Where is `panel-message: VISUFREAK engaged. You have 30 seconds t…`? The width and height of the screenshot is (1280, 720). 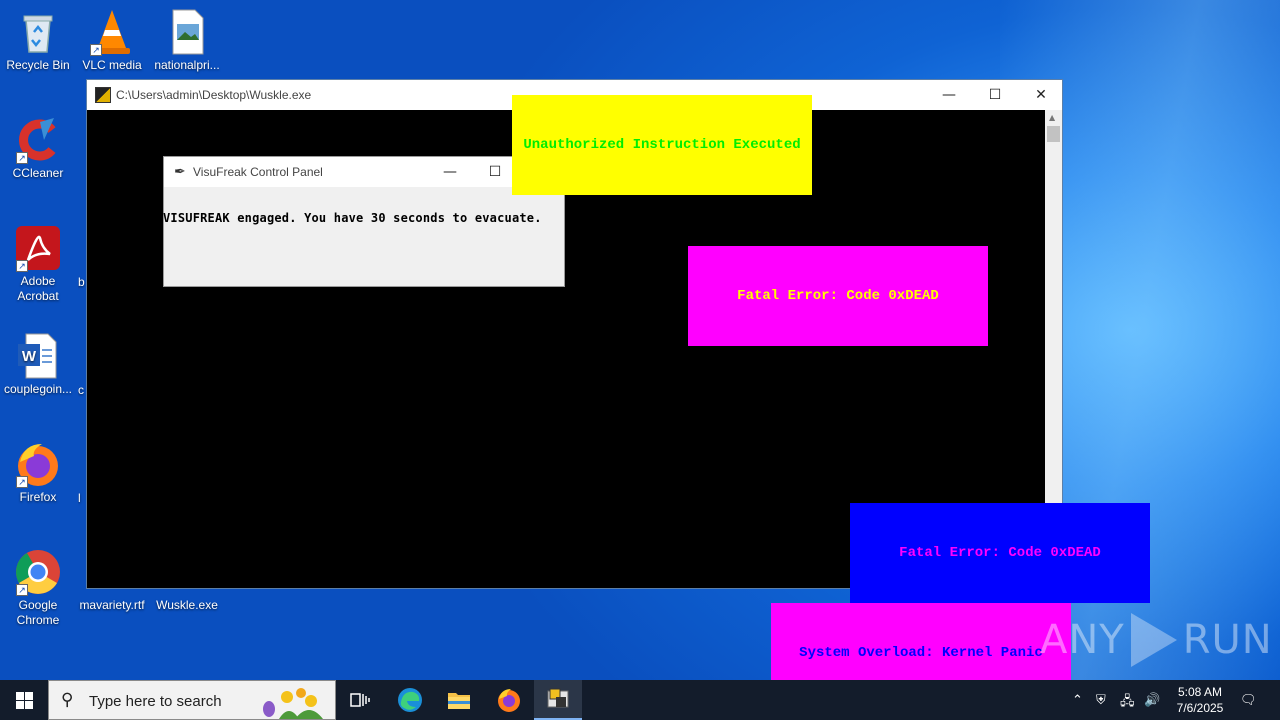
panel-message: VISUFREAK engaged. You have 30 seconds t… is located at coordinates (352, 218).